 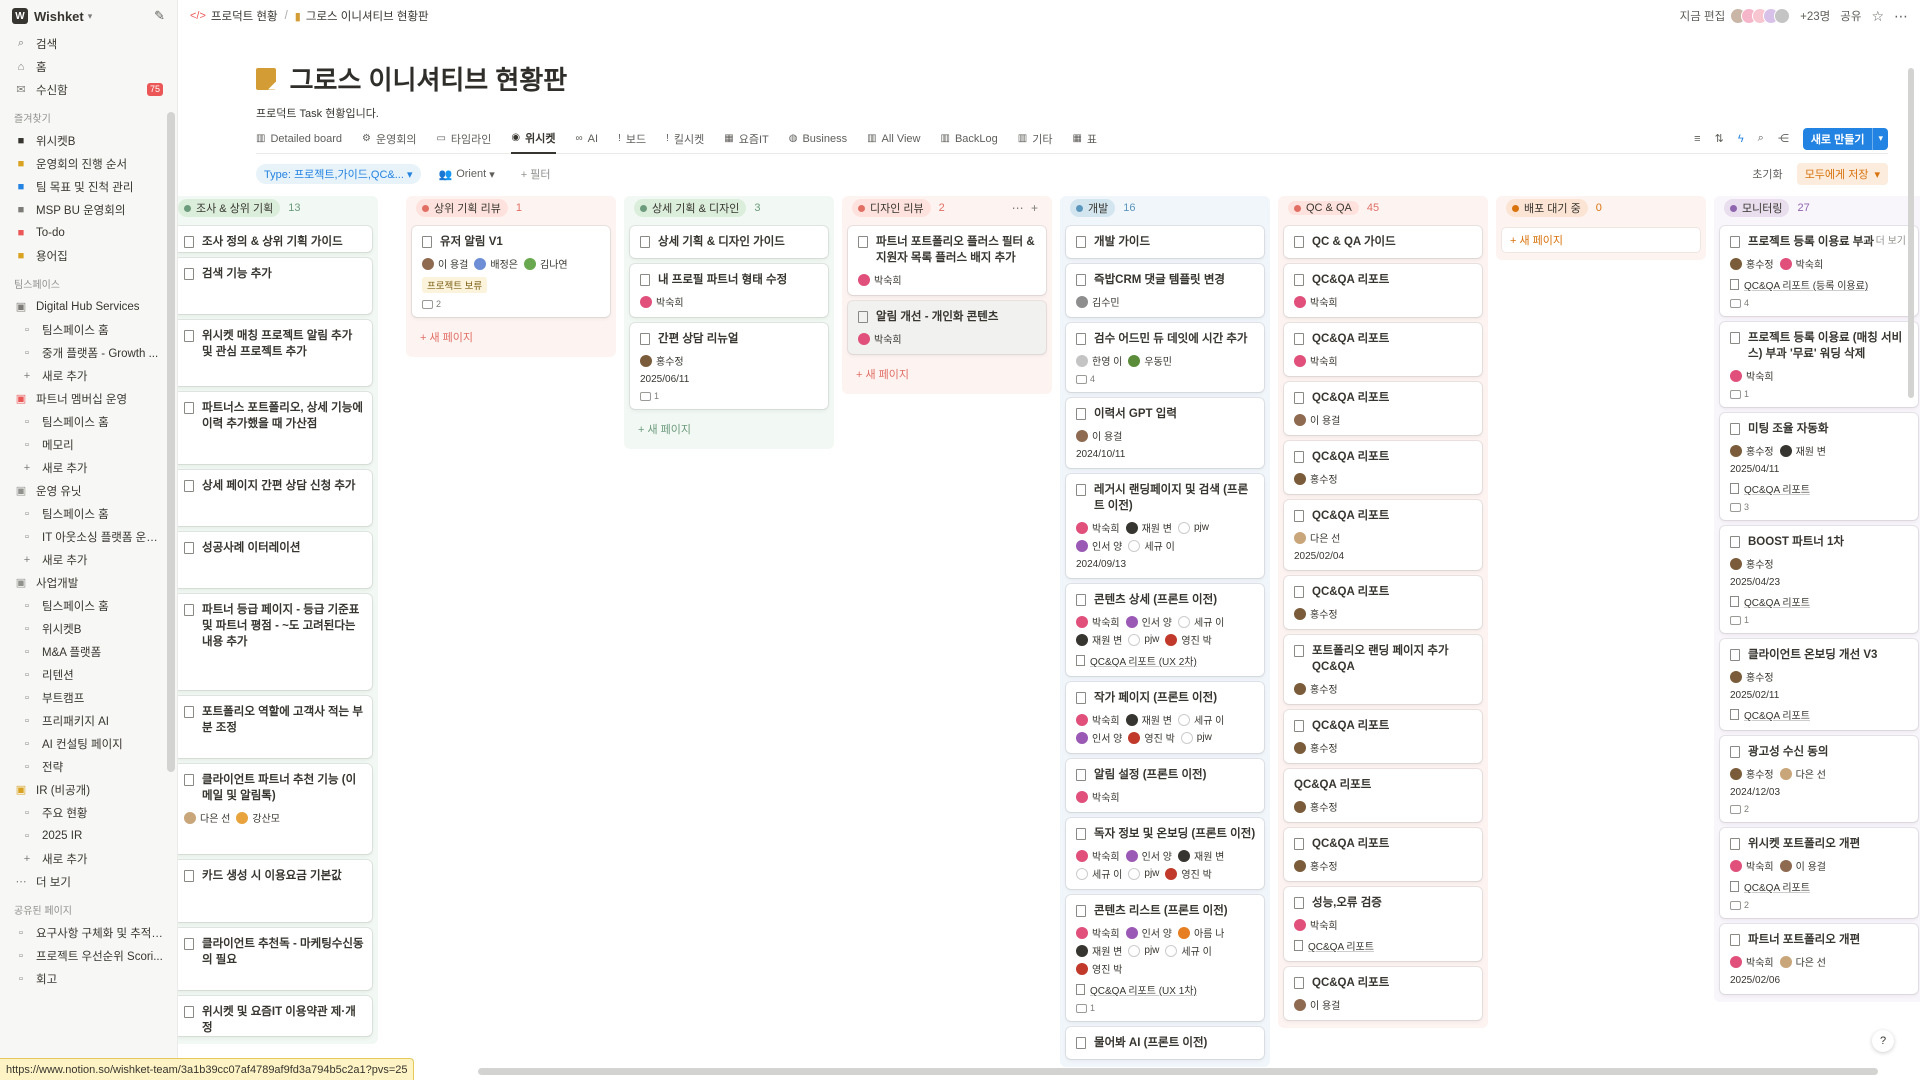 What do you see at coordinates (299, 139) in the screenshot?
I see `tab-view: ▥ Detailed board` at bounding box center [299, 139].